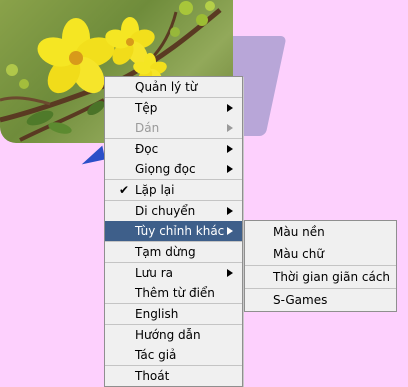  Describe the element at coordinates (180, 231) in the screenshot. I see `menu-item-label: Tùy chỉnh khác` at that location.